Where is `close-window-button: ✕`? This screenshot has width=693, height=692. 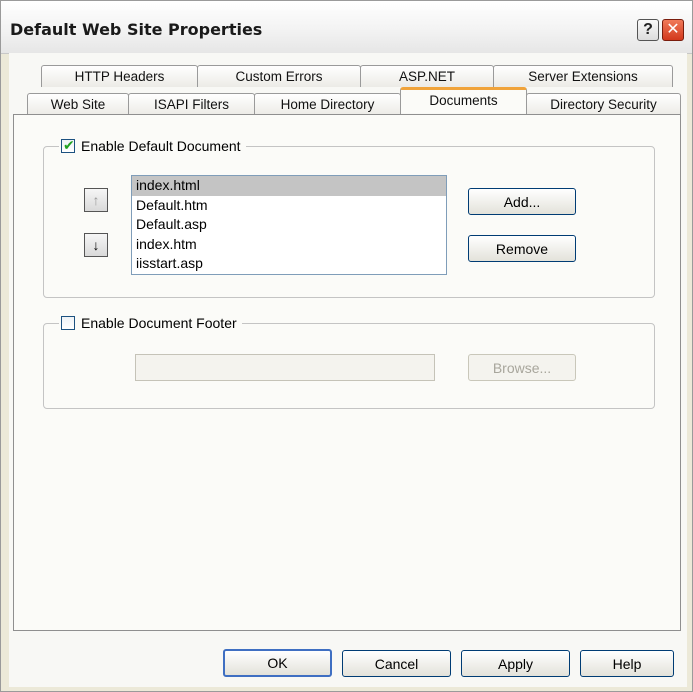
close-window-button: ✕ is located at coordinates (673, 30).